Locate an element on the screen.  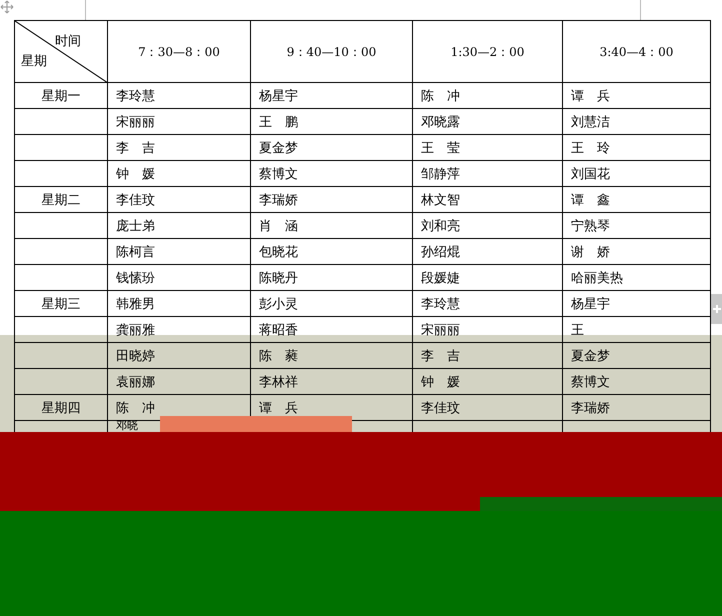
side-button is located at coordinates (716, 309).